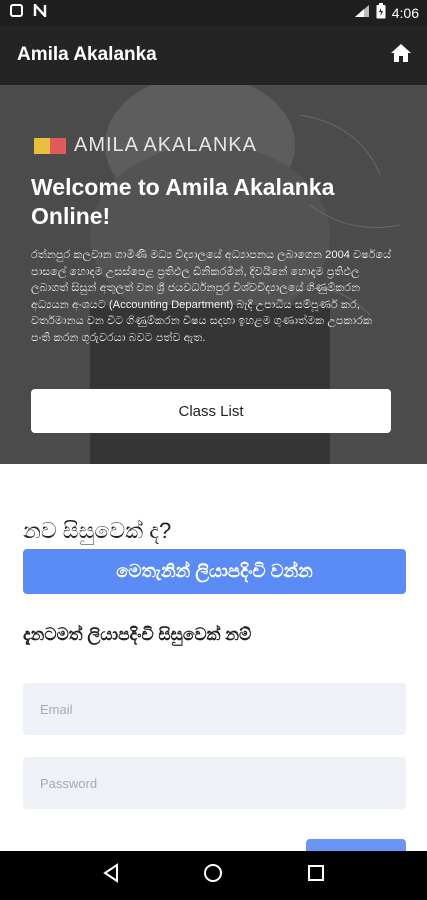  I want to click on battery-icon, so click(381, 12).